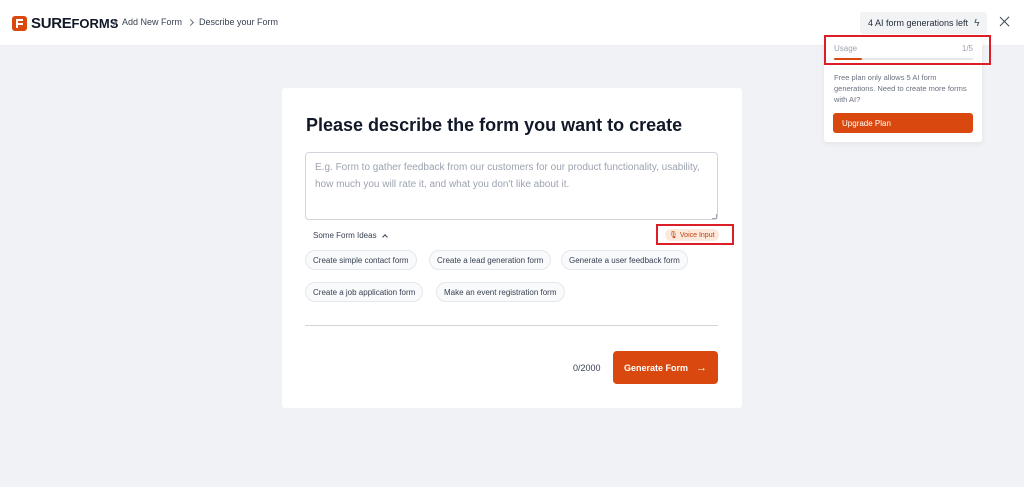 The width and height of the screenshot is (1024, 487). What do you see at coordinates (384, 236) in the screenshot?
I see `chevron-up-icon` at bounding box center [384, 236].